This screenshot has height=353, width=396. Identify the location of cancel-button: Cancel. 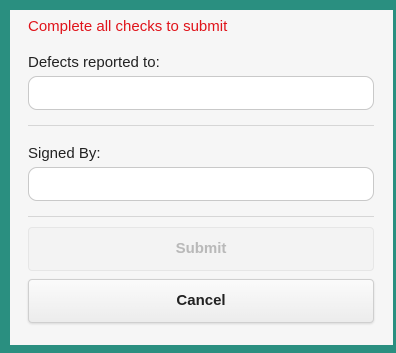
(201, 301).